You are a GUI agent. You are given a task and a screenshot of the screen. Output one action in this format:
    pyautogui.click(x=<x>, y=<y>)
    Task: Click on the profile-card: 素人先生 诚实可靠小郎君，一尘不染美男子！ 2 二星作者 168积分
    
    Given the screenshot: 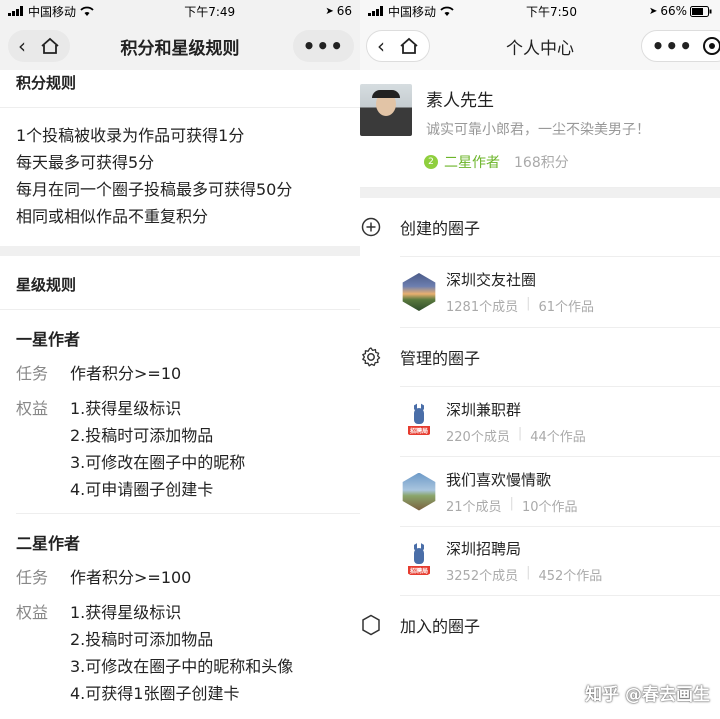 What is the action you would take?
    pyautogui.click(x=540, y=129)
    